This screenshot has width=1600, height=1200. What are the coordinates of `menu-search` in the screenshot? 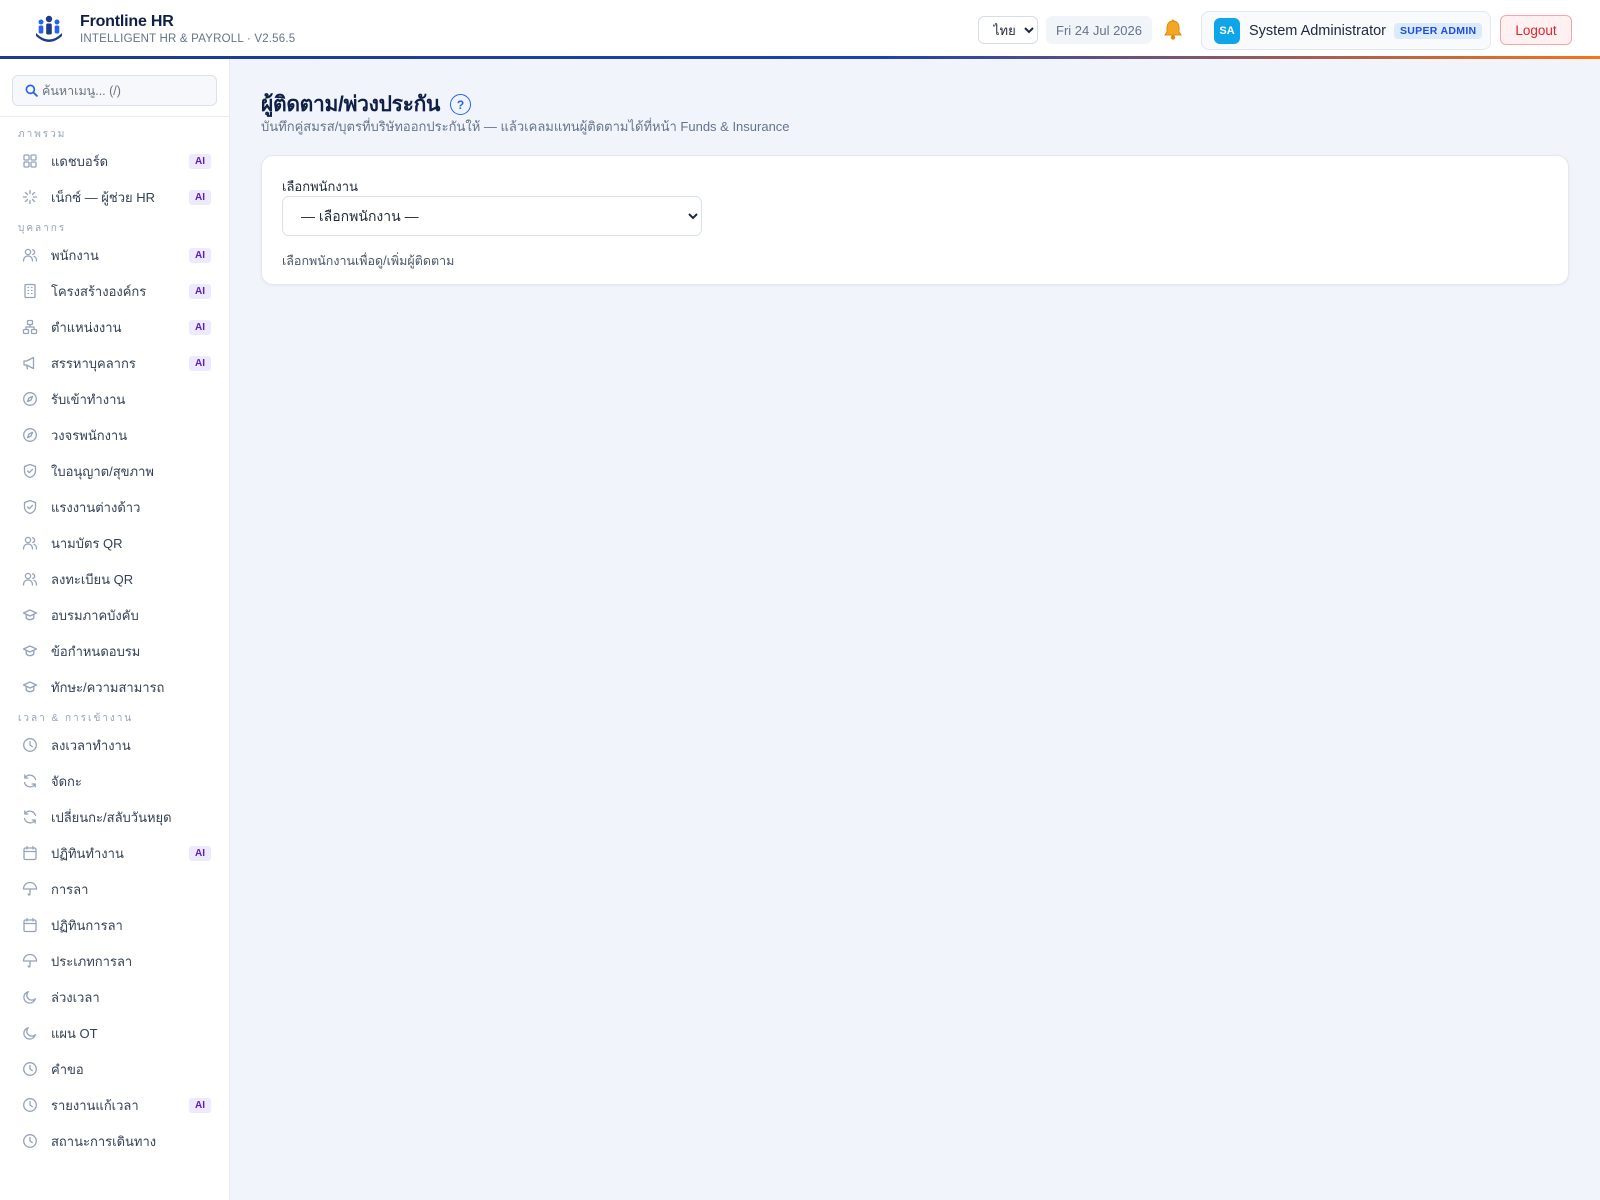 It's located at (114, 90).